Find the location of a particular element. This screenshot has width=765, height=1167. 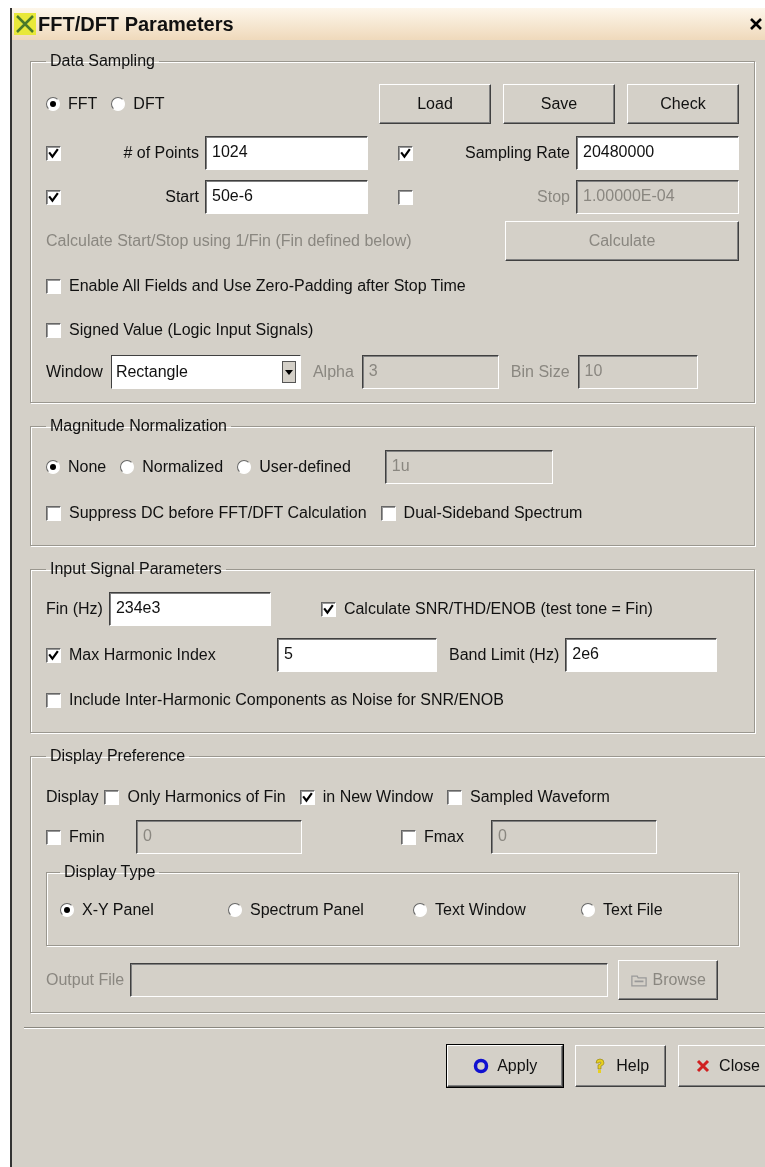

field-label: Band Limit (Hz) is located at coordinates (504, 655).